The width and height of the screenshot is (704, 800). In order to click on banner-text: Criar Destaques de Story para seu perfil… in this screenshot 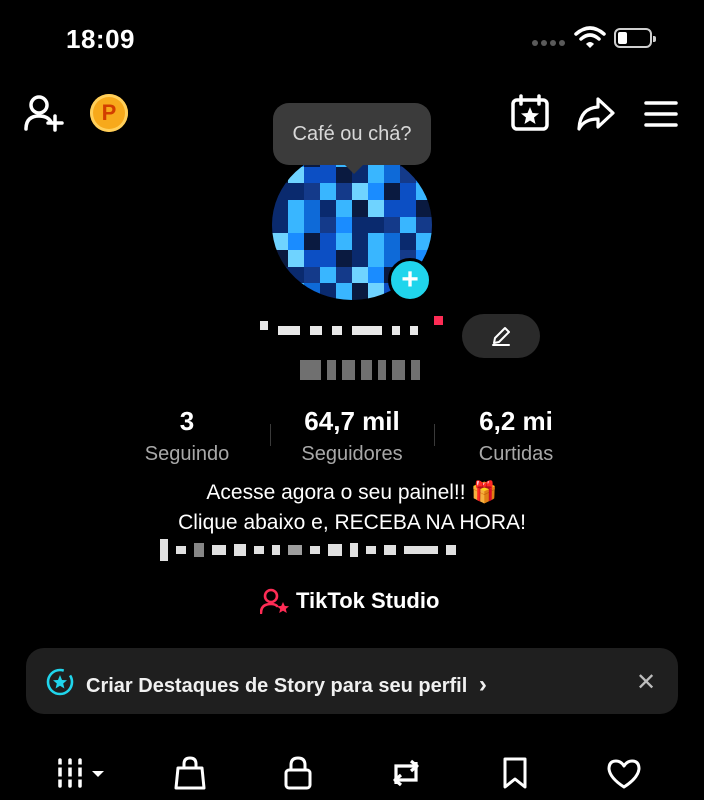, I will do `click(286, 685)`.